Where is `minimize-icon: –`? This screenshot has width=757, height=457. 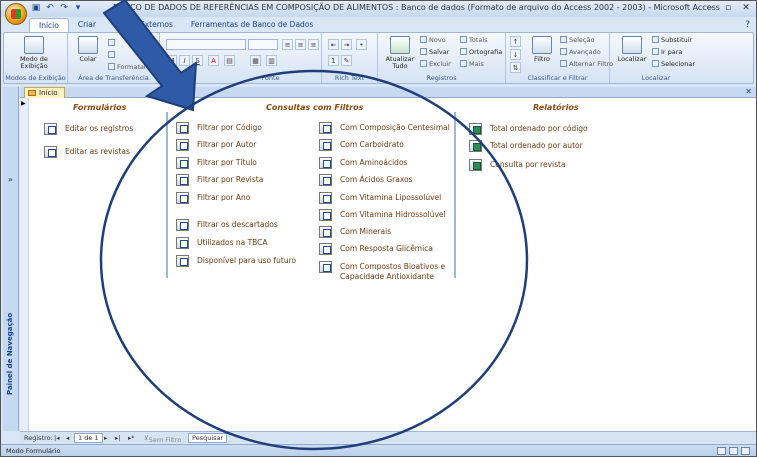
minimize-icon: – is located at coordinates (710, 8).